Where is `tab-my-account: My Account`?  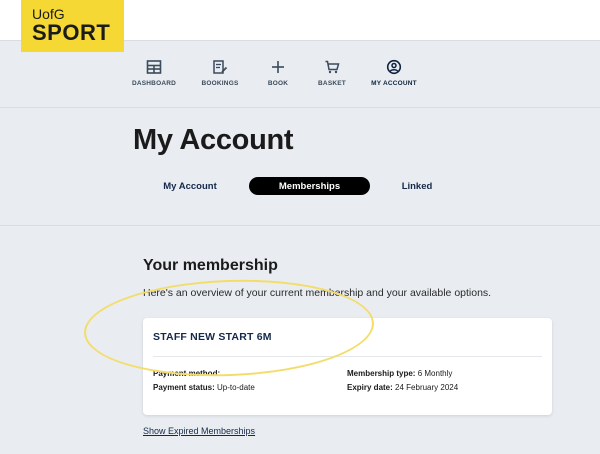 tab-my-account: My Account is located at coordinates (190, 186).